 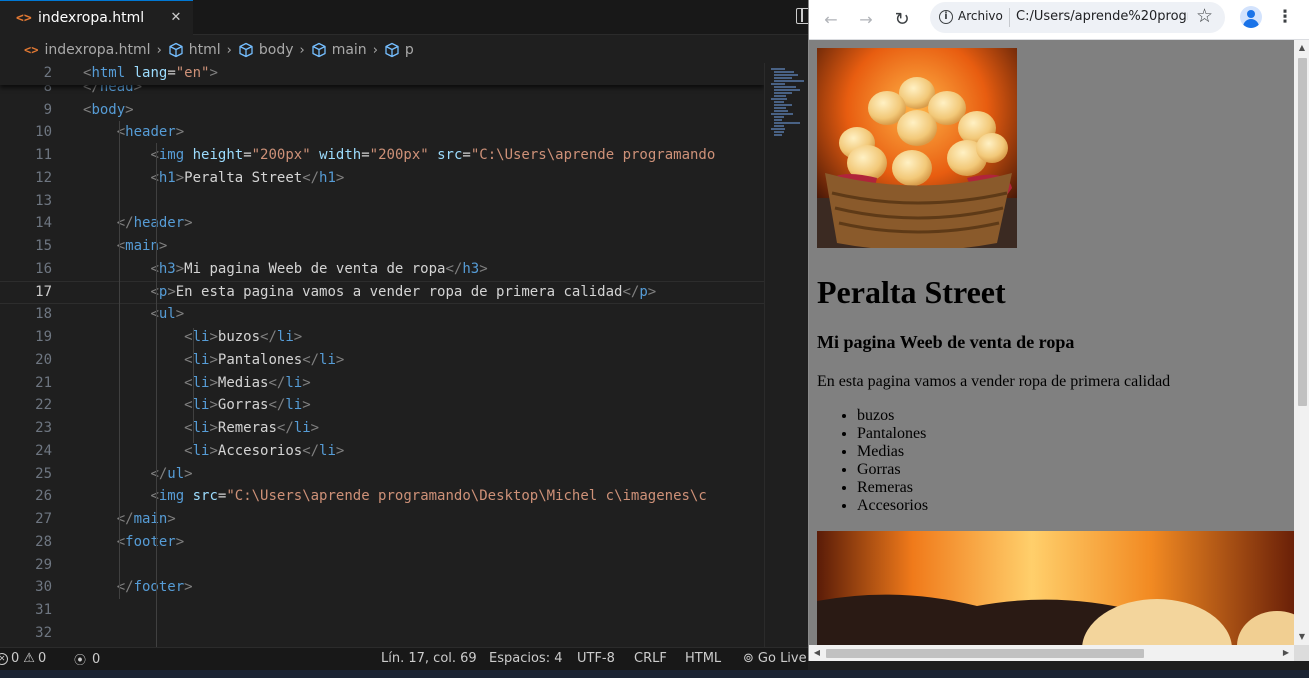 What do you see at coordinates (43, 246) in the screenshot?
I see `line-number: 15` at bounding box center [43, 246].